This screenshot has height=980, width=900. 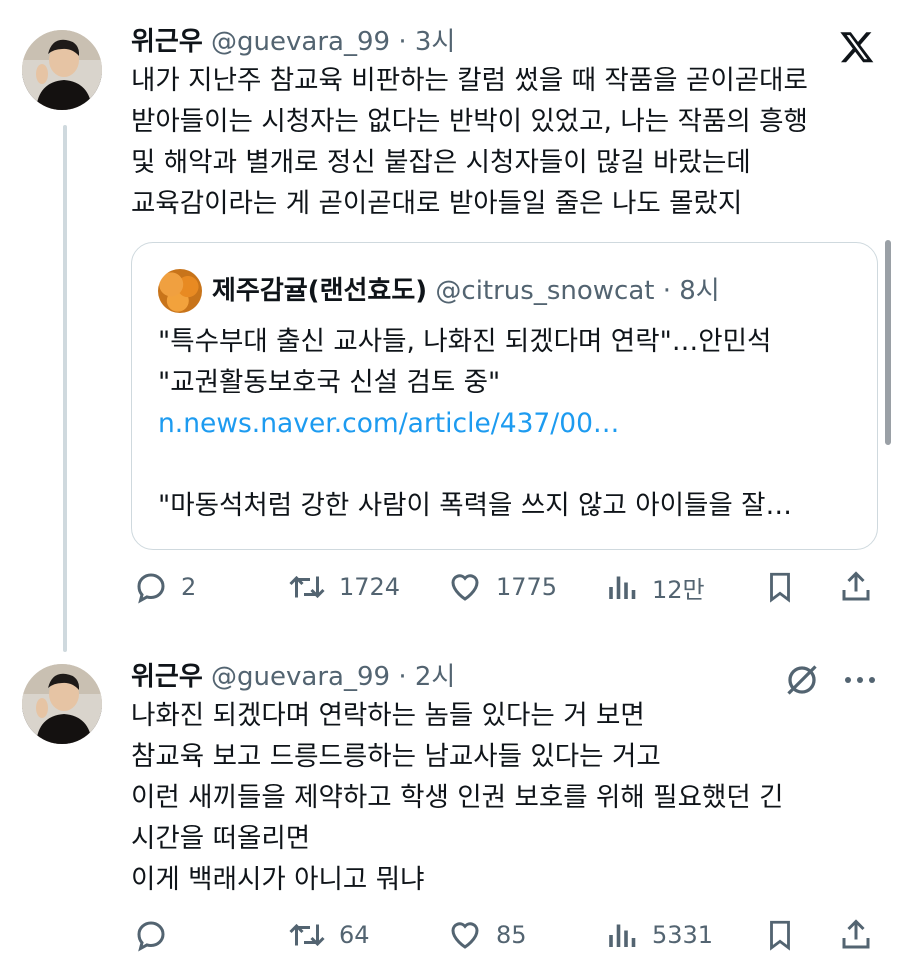 I want to click on quote-author-avatar, so click(x=180, y=291).